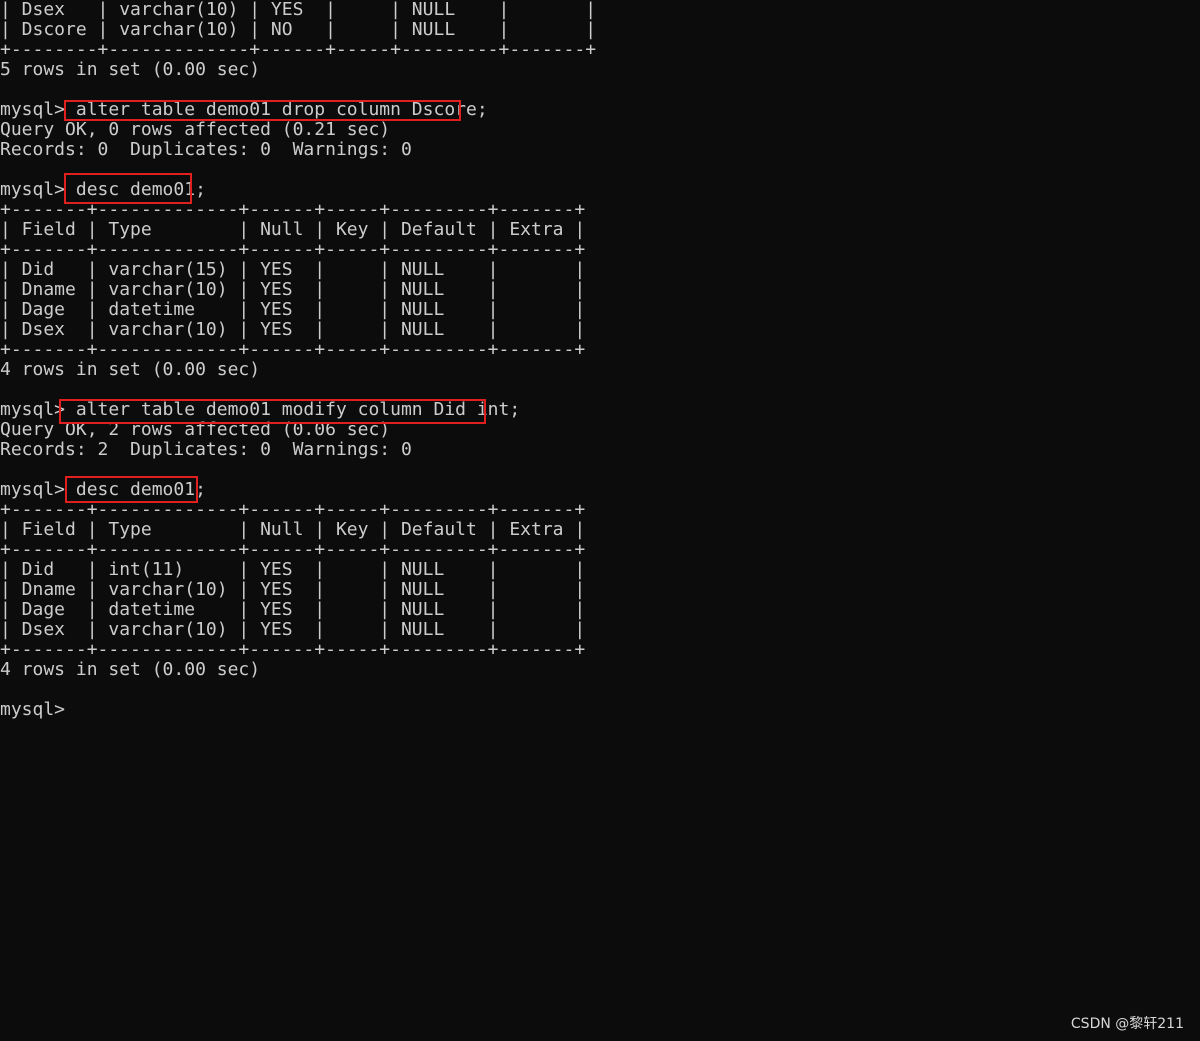 The width and height of the screenshot is (1200, 1041). What do you see at coordinates (206, 149) in the screenshot?
I see `terminal-line: Records: 0 Duplicates: 0 Warnings: 0` at bounding box center [206, 149].